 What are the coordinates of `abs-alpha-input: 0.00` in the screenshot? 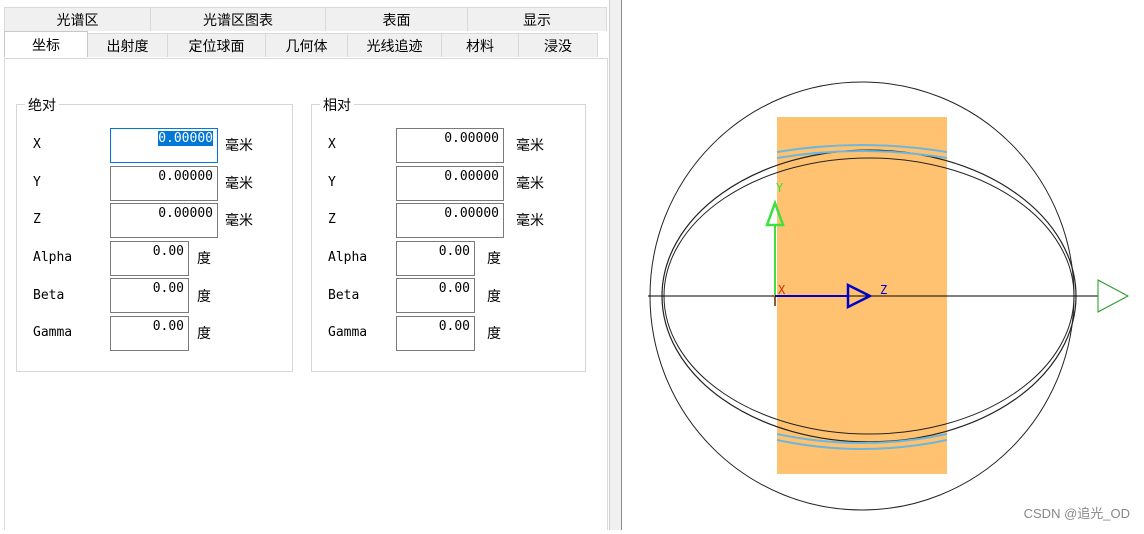 It's located at (149, 258).